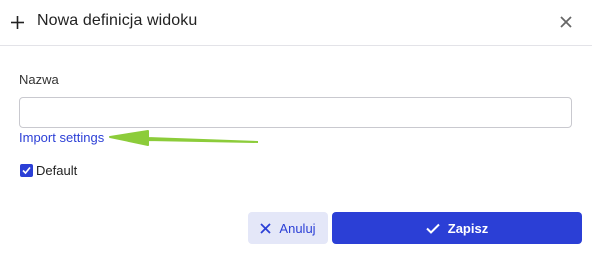 The width and height of the screenshot is (592, 256). I want to click on name-label: Nazwa, so click(39, 79).